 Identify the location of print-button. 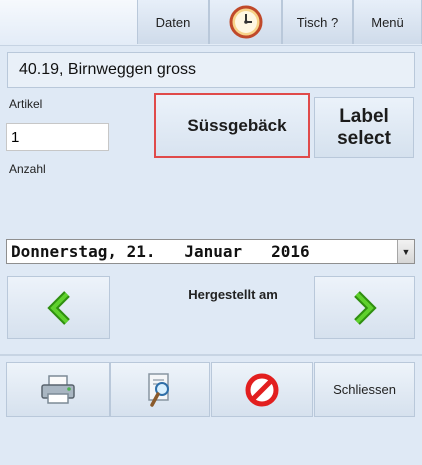
(58, 389).